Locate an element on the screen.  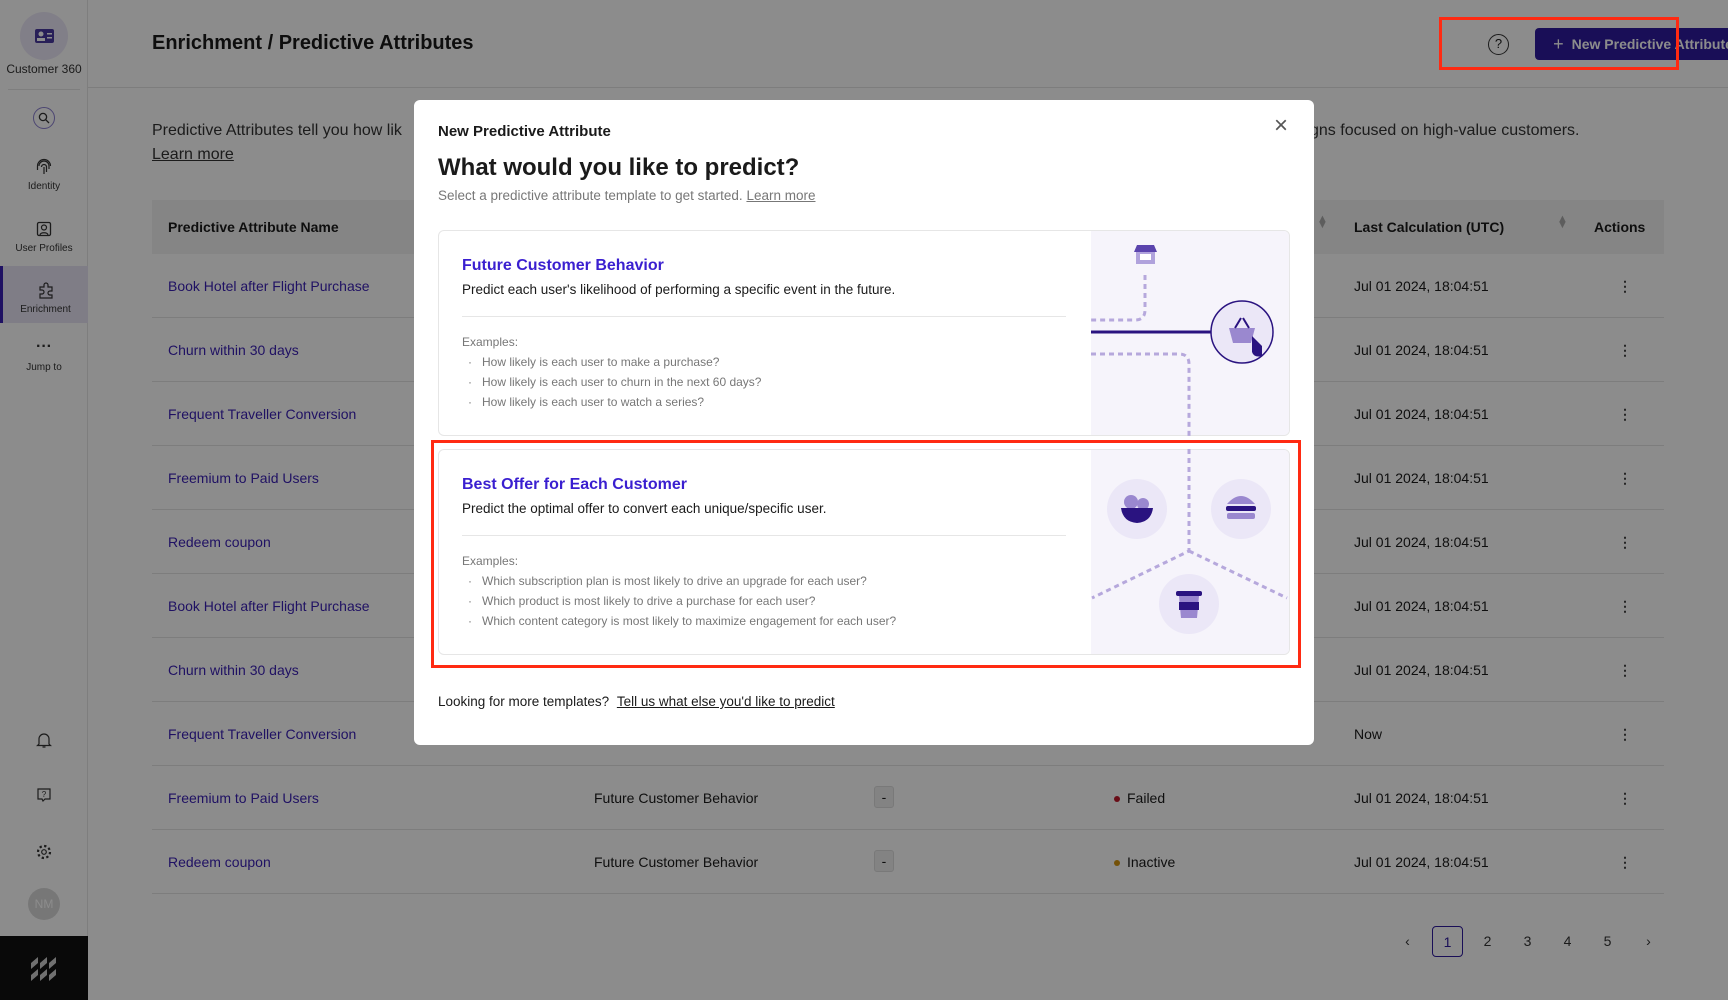
card-illustration is located at coordinates (1190, 333).